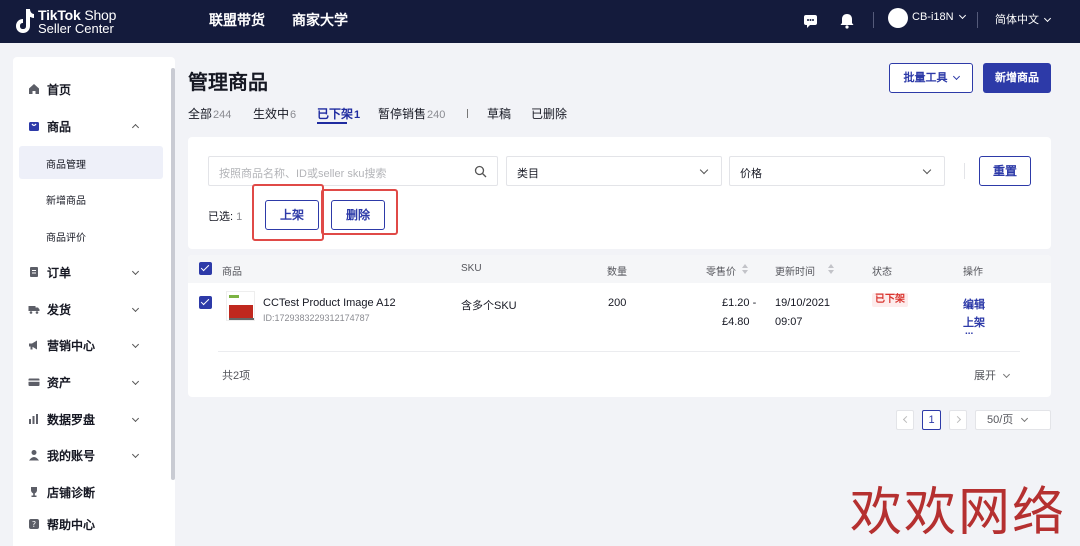  I want to click on table-header: 商品 SKU 数量 零售价 更新时间 状态 操作, so click(619, 269).